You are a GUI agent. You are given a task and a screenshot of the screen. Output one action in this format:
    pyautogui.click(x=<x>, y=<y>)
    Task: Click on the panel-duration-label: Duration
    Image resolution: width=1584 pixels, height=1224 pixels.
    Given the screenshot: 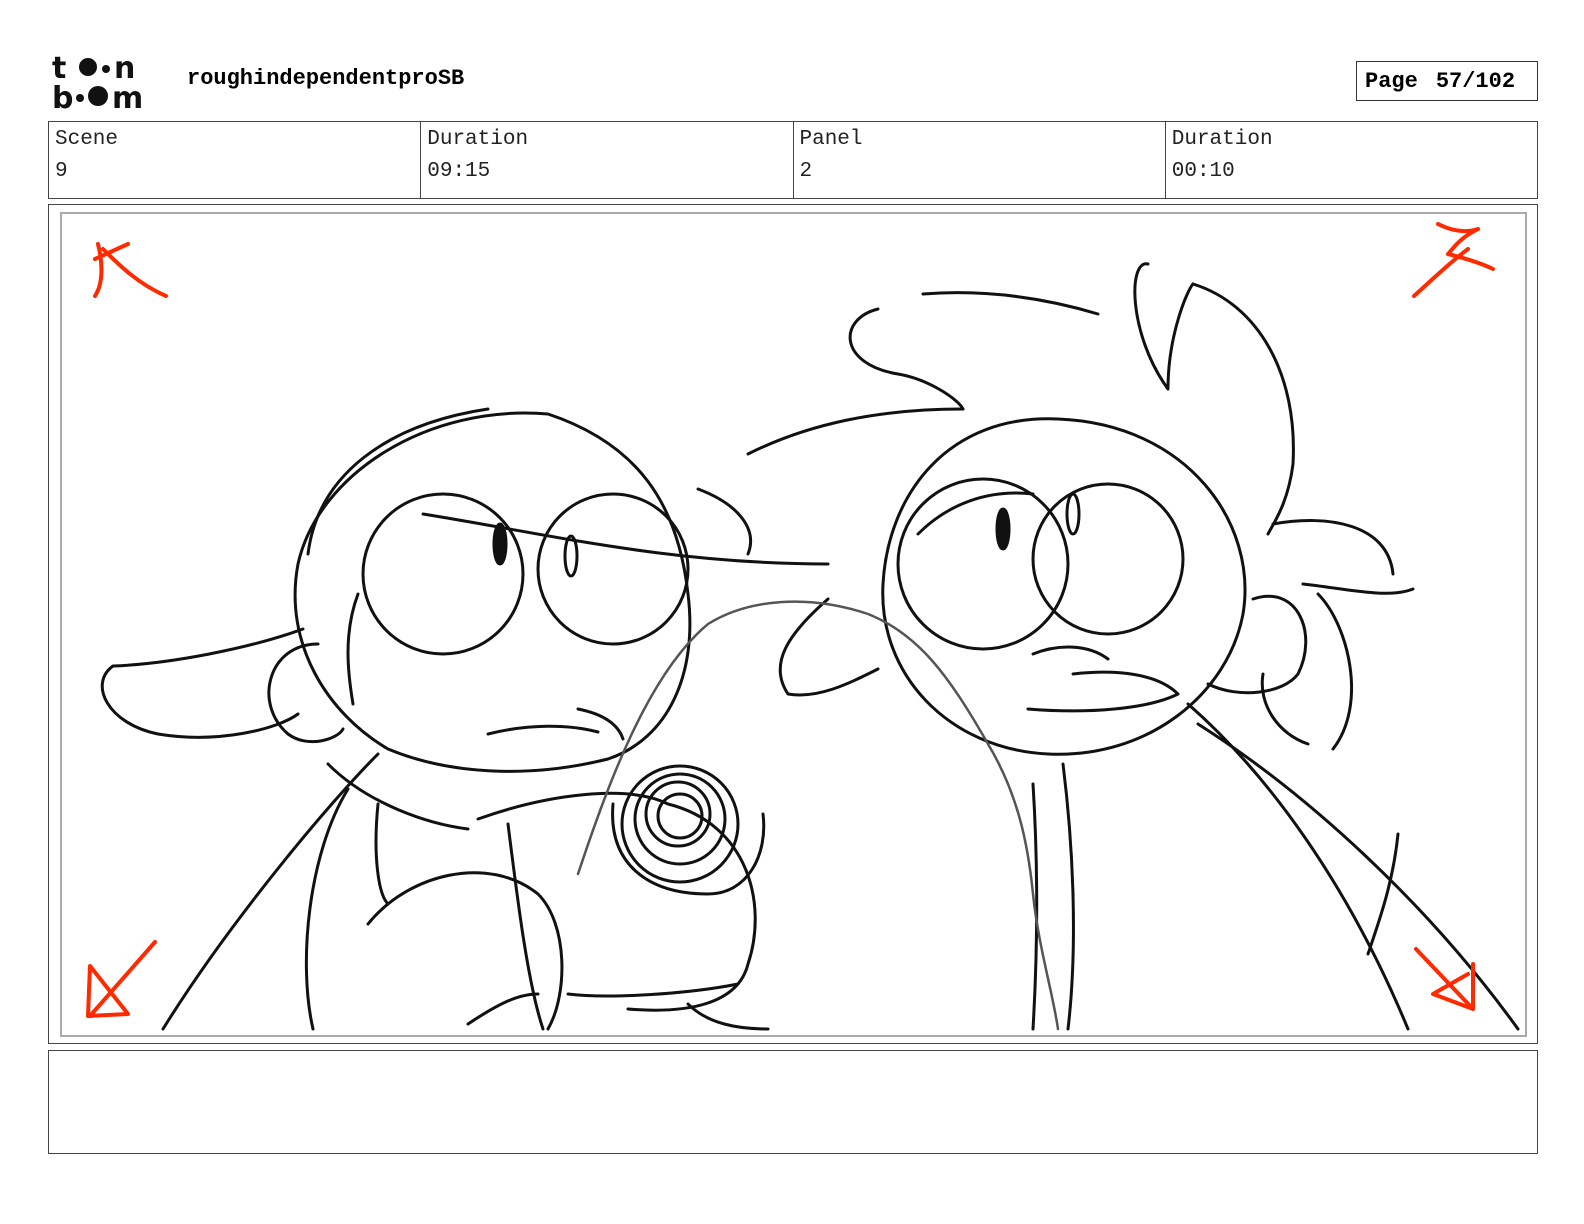 What is the action you would take?
    pyautogui.click(x=1222, y=139)
    